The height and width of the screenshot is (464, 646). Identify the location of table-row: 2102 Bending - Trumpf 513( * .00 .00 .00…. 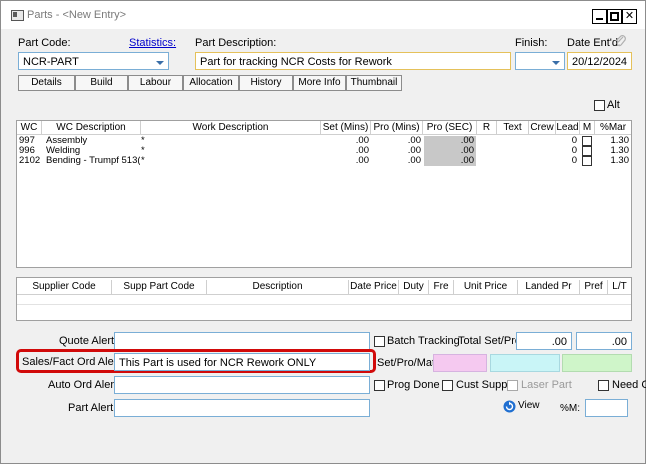
(324, 161).